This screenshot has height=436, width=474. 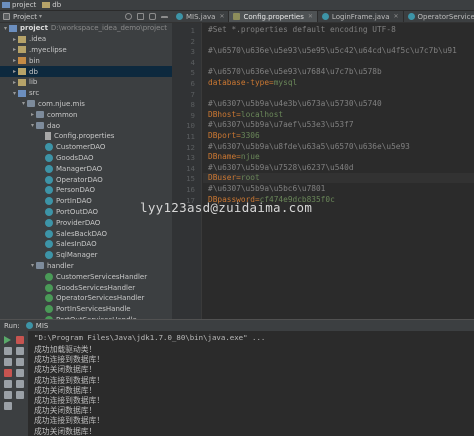 I want to click on help-icon, so click(x=20, y=373).